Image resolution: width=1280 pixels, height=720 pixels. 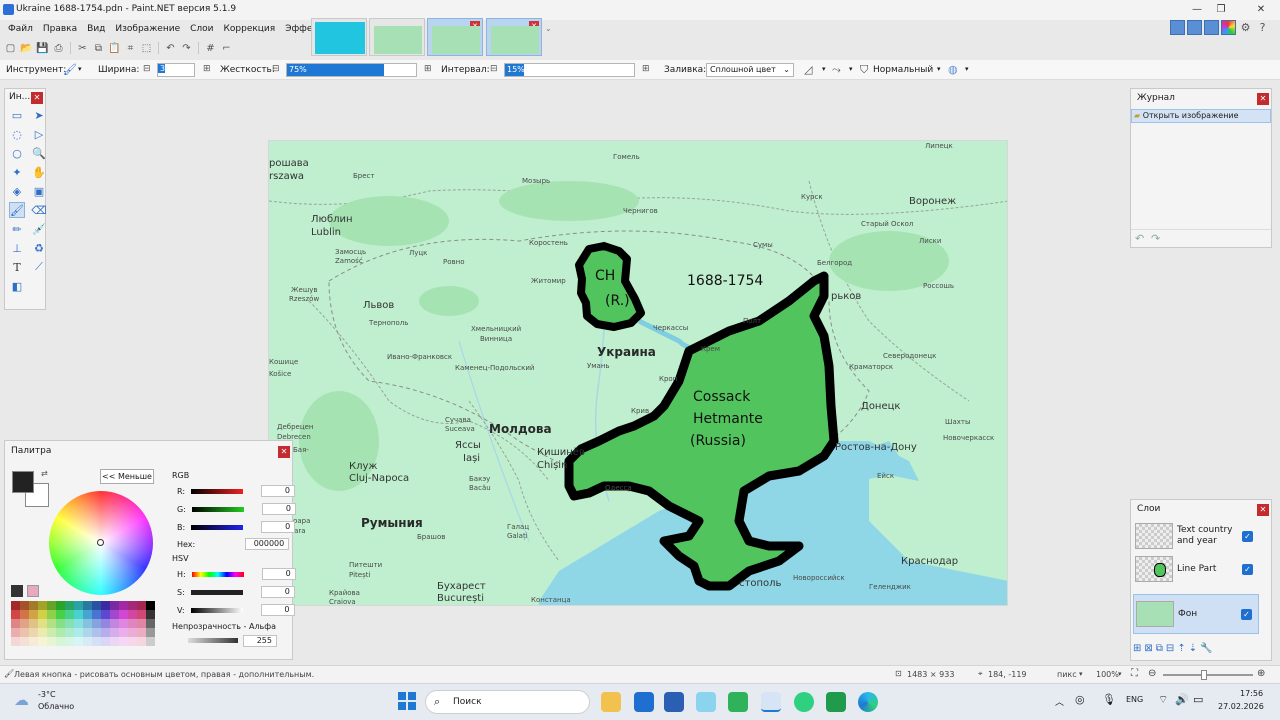 I want to click on zoom-value: 100%, so click(x=1107, y=674).